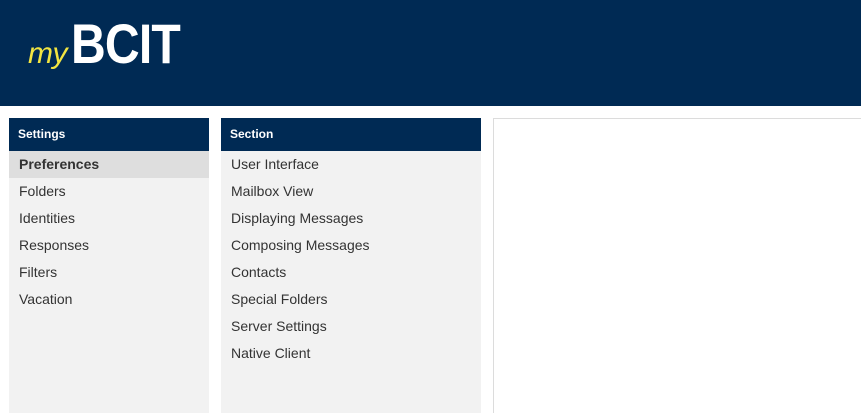 The image size is (861, 413). What do you see at coordinates (351, 164) in the screenshot?
I see `section-item-user-interface: User Interface` at bounding box center [351, 164].